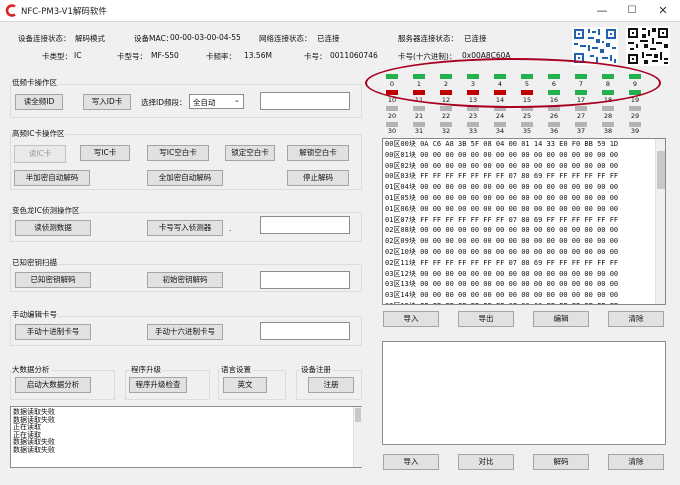 The width and height of the screenshot is (680, 485). Describe the element at coordinates (185, 228) in the screenshot. I see `write-card-to-detector-button: 卡号写入侦测器` at that location.